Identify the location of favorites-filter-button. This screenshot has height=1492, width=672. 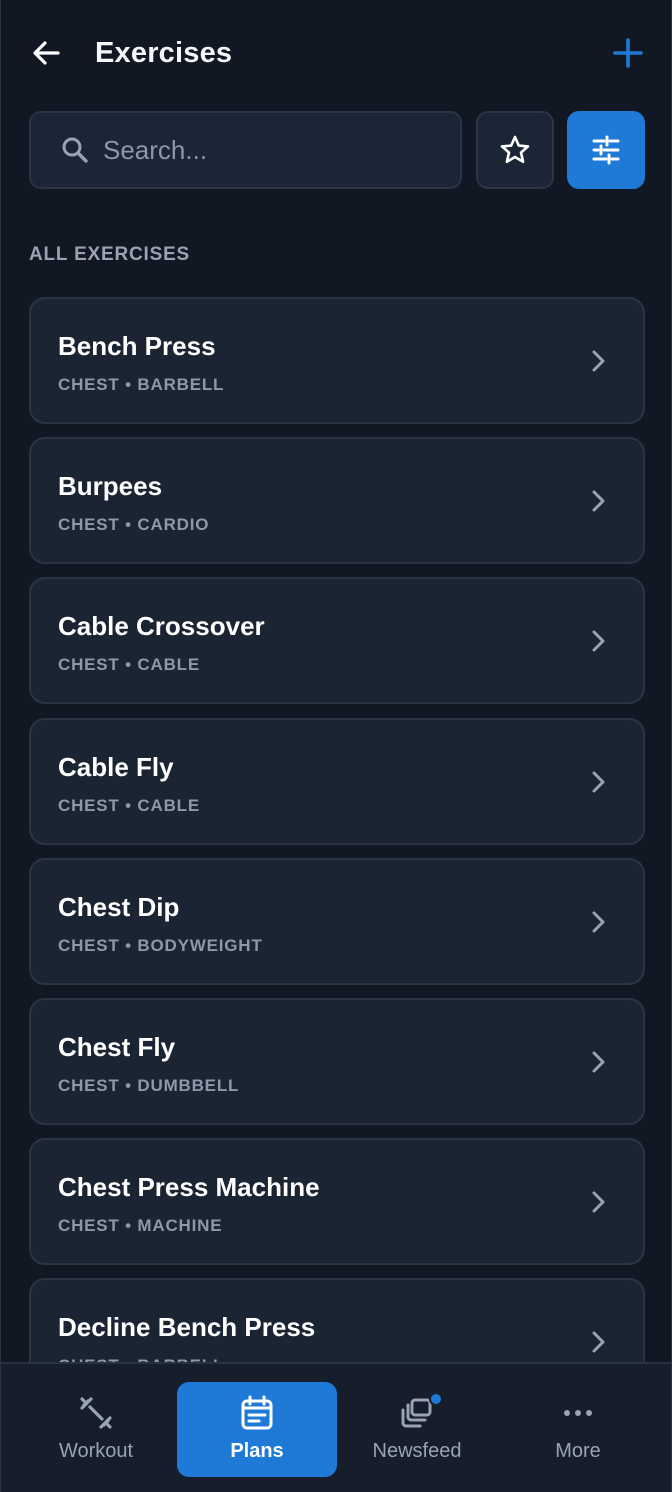
(515, 150).